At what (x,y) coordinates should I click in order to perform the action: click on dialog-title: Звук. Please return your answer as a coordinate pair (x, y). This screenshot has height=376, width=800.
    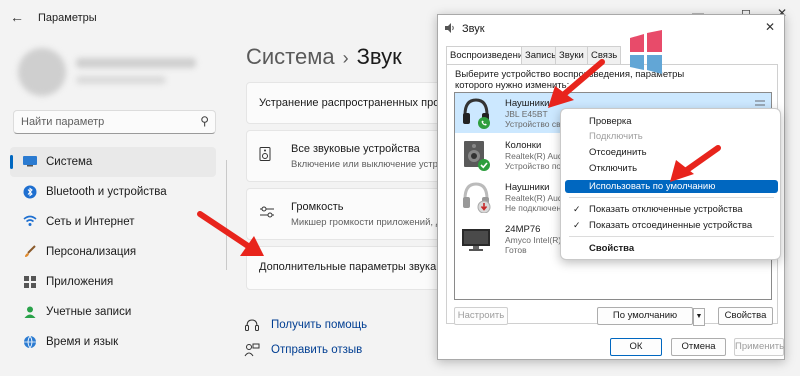
    Looking at the image, I should click on (473, 29).